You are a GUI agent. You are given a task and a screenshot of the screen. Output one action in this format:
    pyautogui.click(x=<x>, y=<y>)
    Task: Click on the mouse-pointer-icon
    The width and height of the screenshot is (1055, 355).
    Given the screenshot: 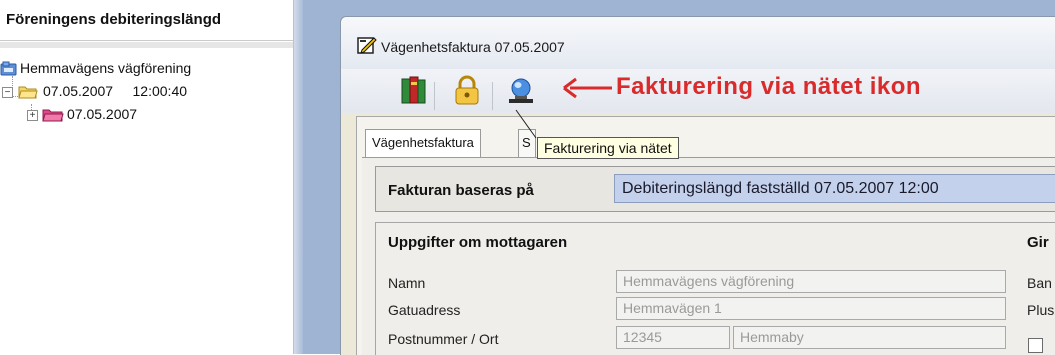 What is the action you would take?
    pyautogui.click(x=526, y=124)
    